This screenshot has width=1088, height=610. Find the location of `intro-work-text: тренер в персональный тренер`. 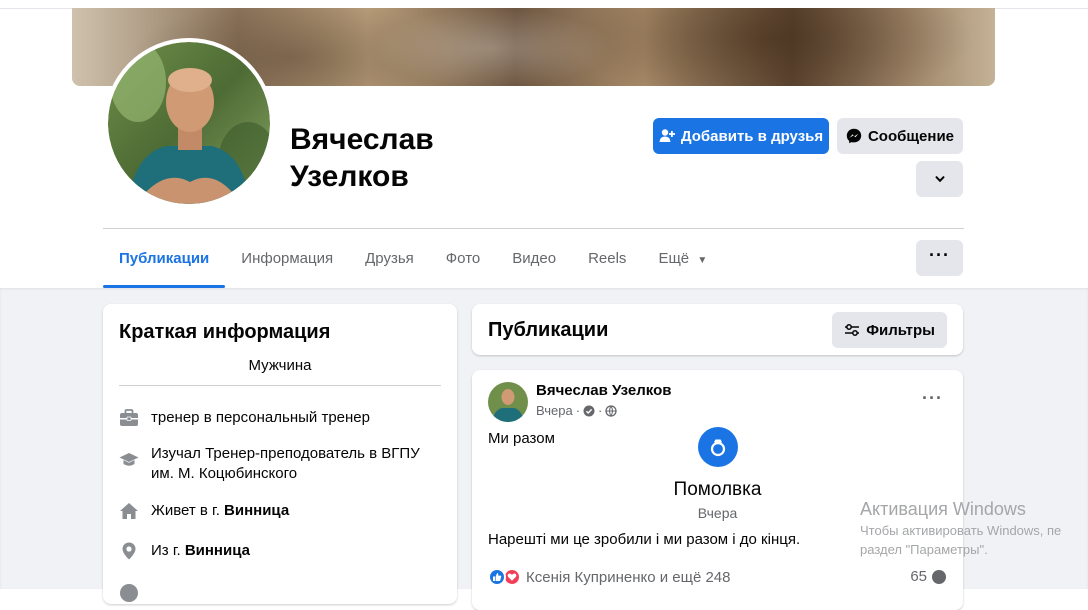

intro-work-text: тренер в персональный тренер is located at coordinates (260, 417).